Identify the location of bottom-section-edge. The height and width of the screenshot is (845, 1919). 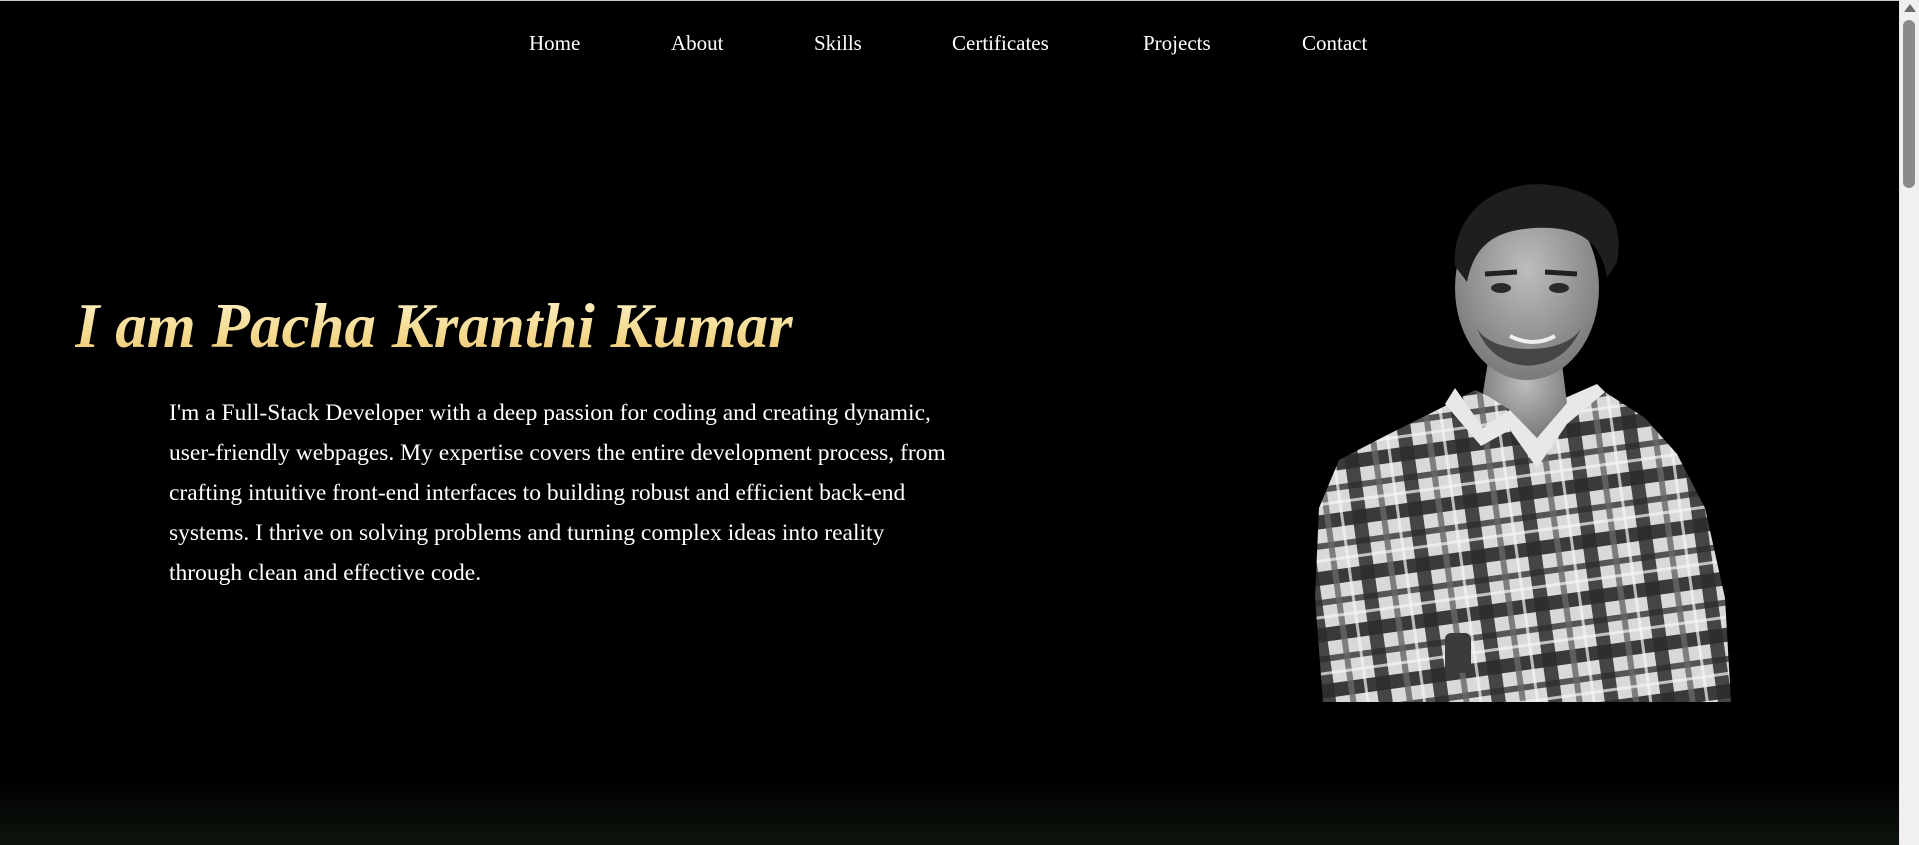
(950, 813).